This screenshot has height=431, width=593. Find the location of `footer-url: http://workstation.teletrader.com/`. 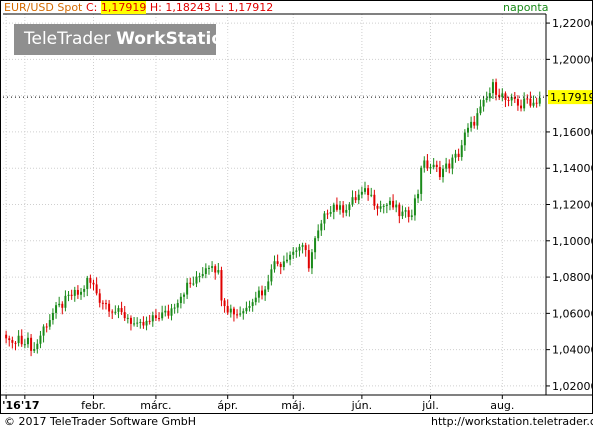

footer-url: http://workstation.teletrader.com/ is located at coordinates (512, 421).